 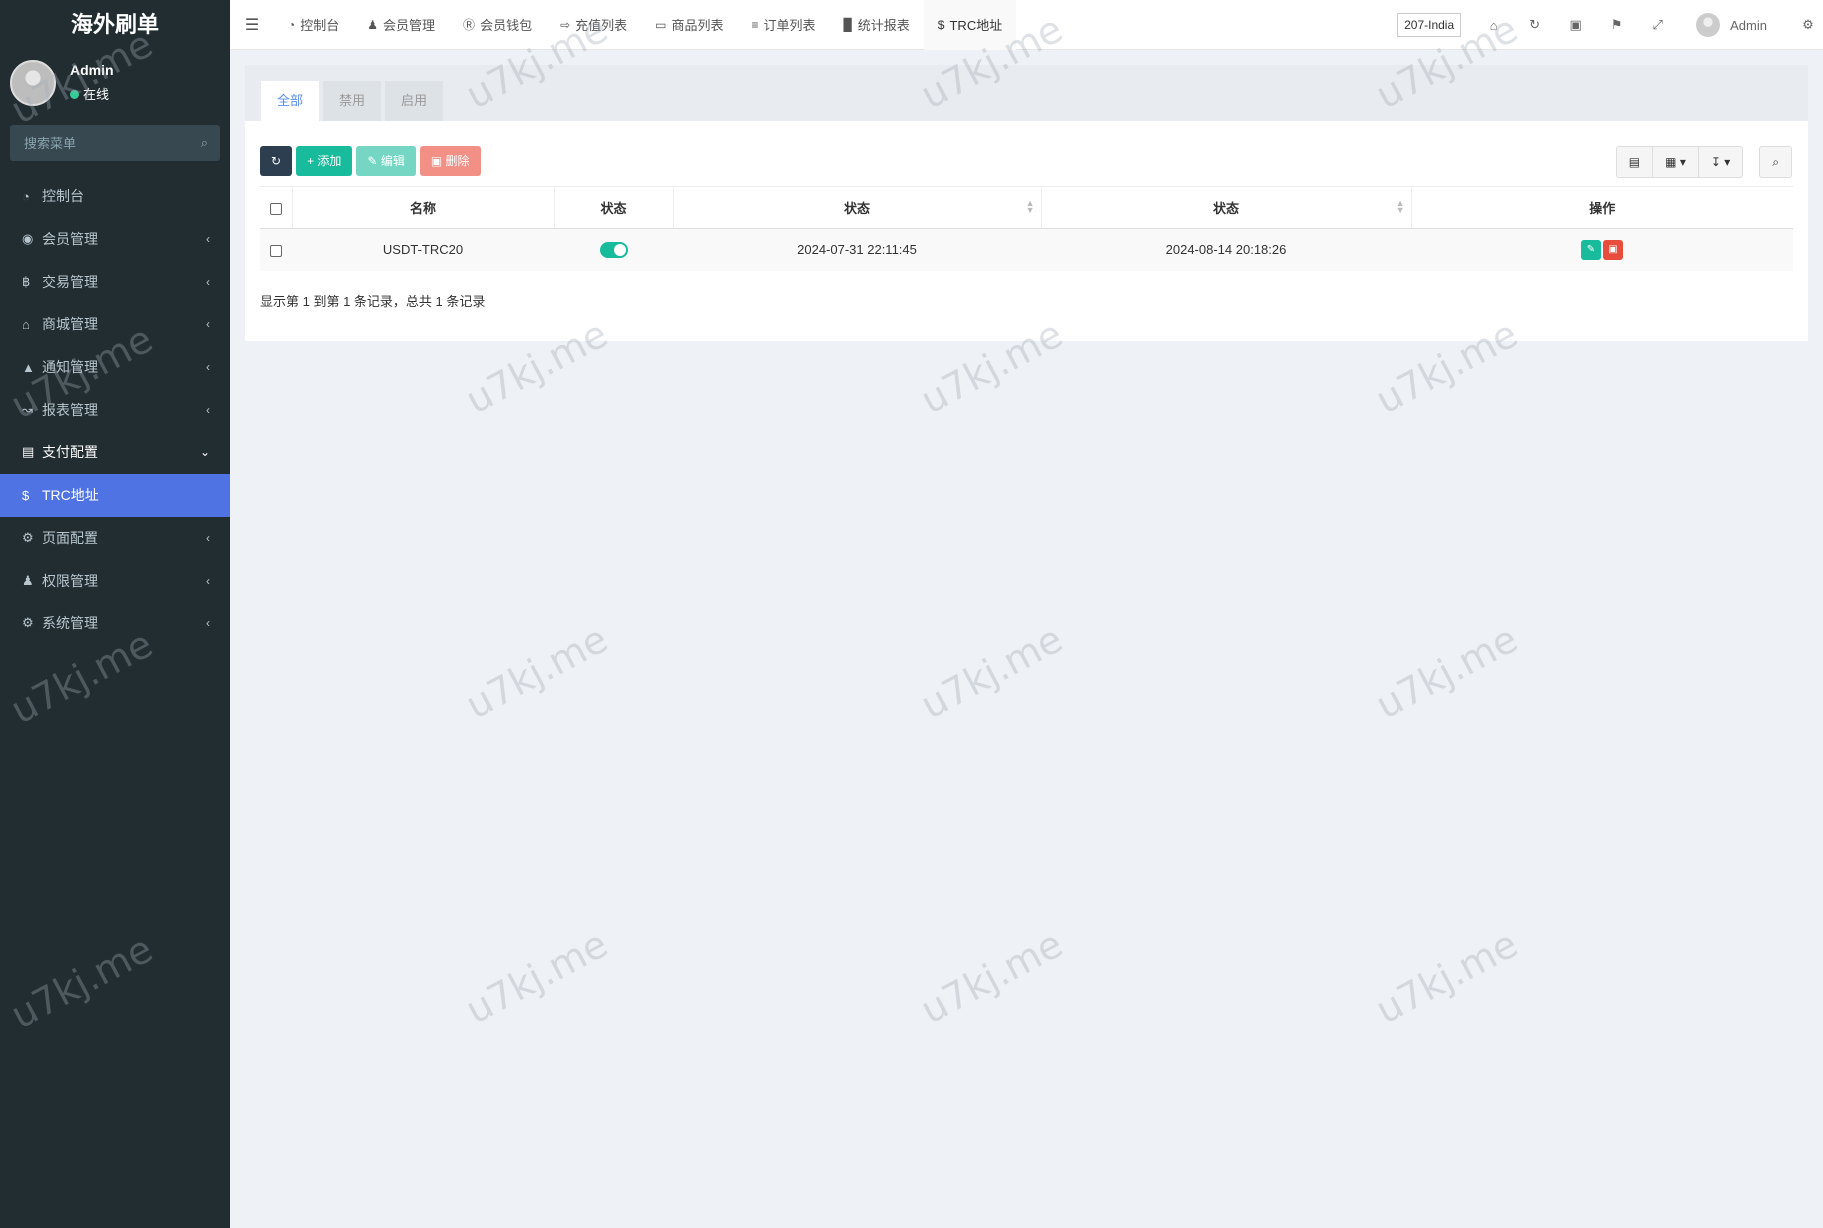 What do you see at coordinates (565, 24) in the screenshot?
I see `sign-in-icon: ⇨` at bounding box center [565, 24].